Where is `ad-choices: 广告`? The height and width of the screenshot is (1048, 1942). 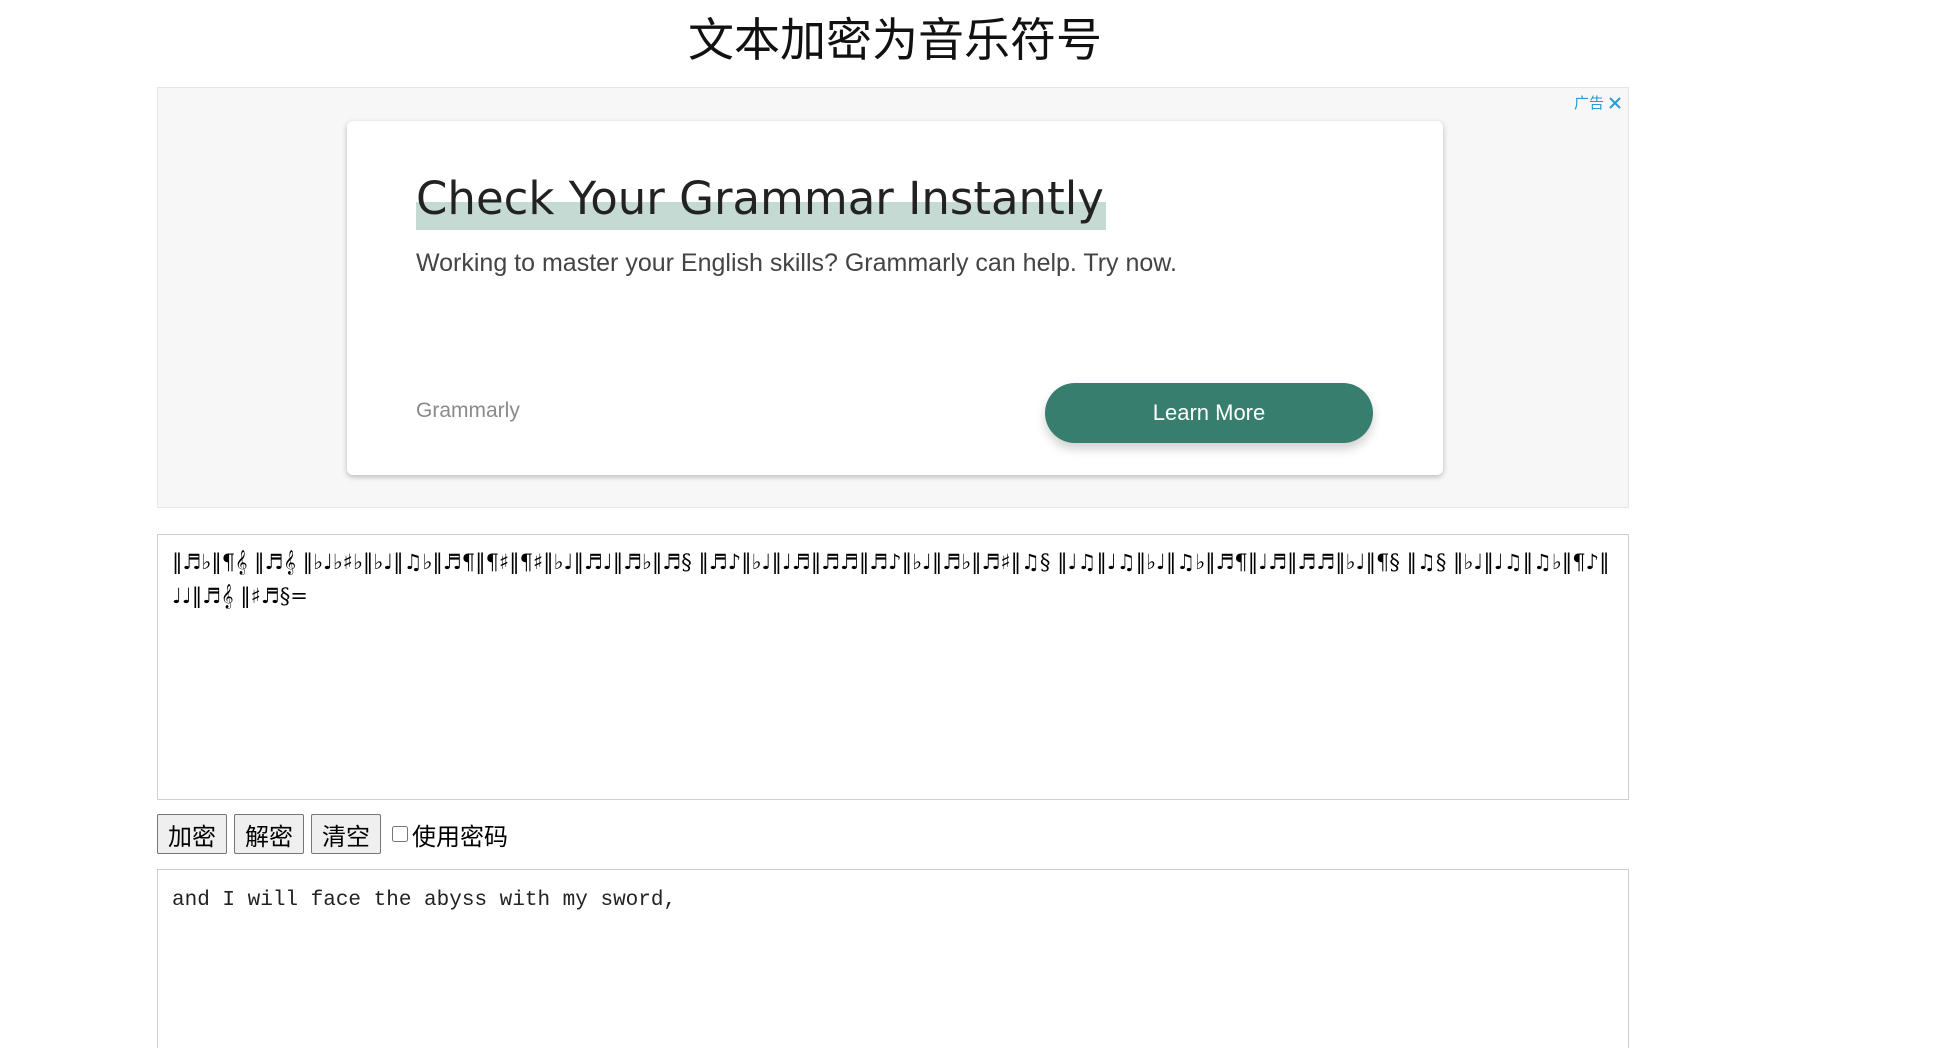
ad-choices: 广告 is located at coordinates (1598, 102).